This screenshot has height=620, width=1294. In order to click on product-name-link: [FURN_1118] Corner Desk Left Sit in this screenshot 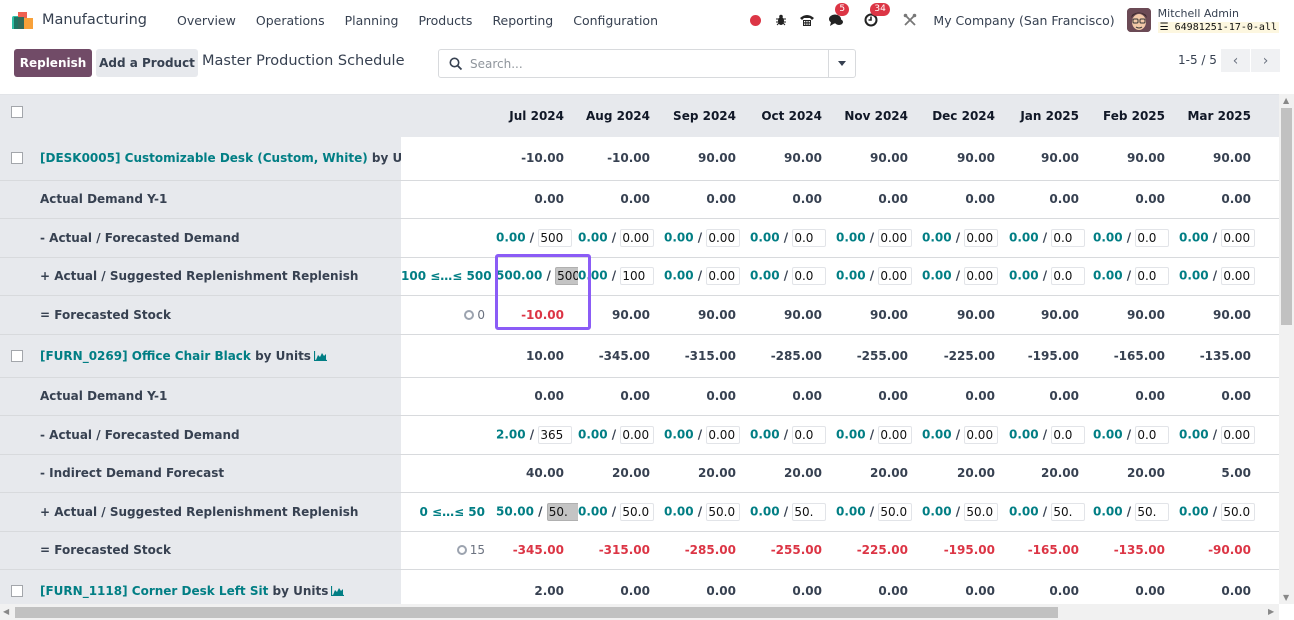, I will do `click(154, 591)`.